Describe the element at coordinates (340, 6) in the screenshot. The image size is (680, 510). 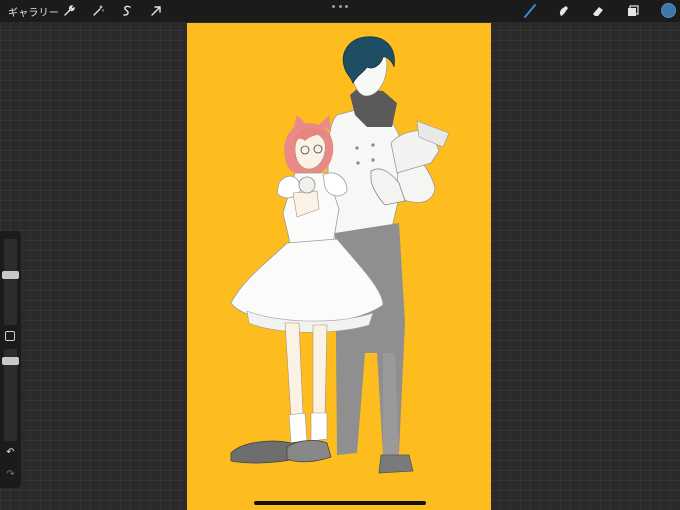
I see `more-dots-icon` at that location.